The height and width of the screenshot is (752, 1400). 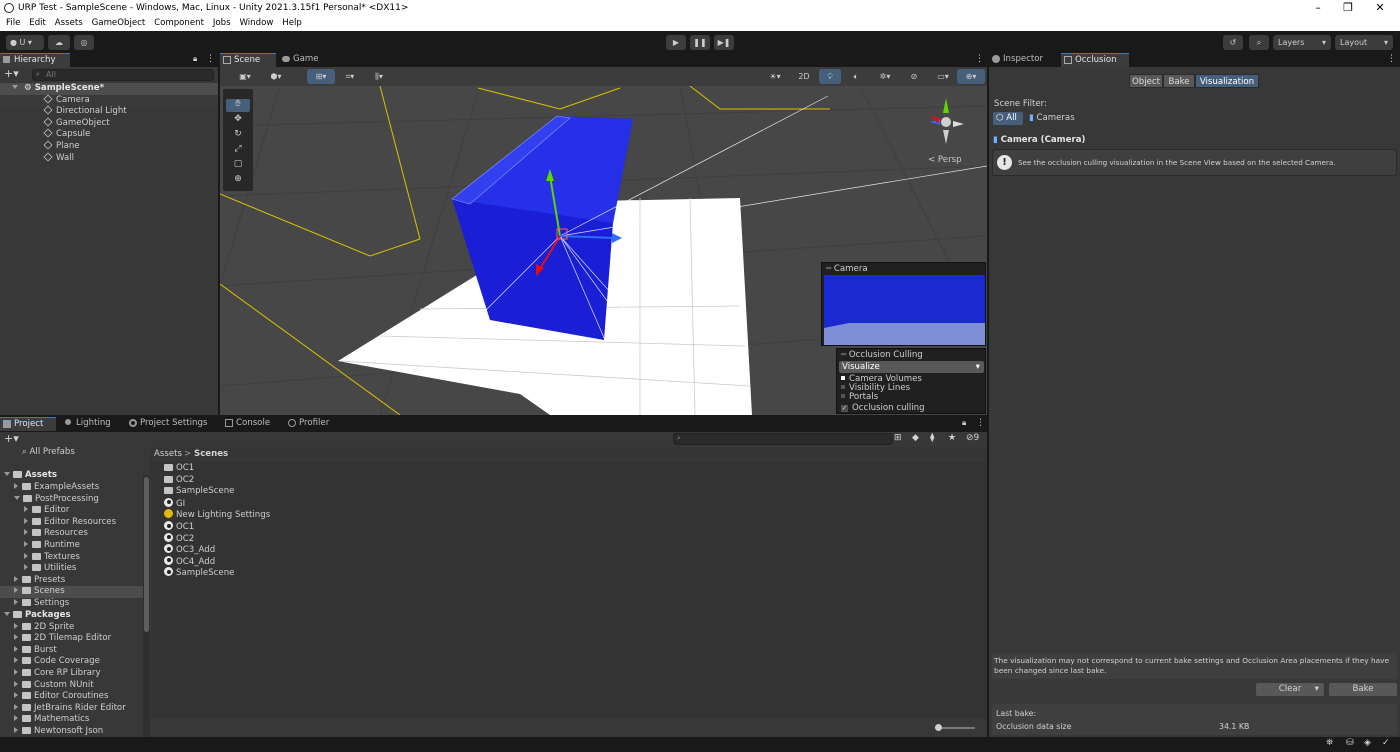 What do you see at coordinates (350, 76) in the screenshot?
I see `snap-increment-dropdown: ⌗▾` at bounding box center [350, 76].